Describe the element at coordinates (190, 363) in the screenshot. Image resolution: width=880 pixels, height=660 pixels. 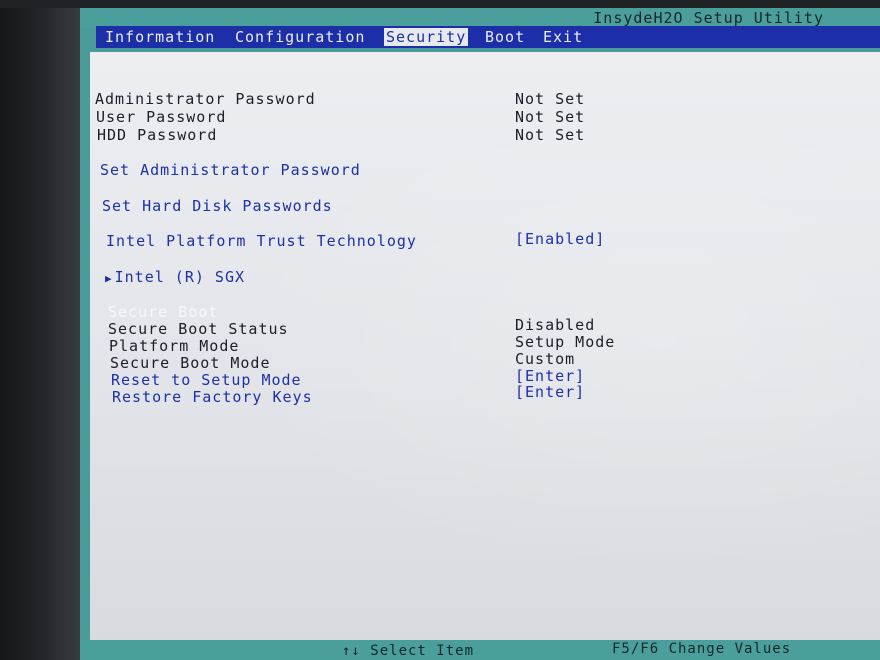
I see `secure-boot-mode-label: Secure Boot Mode` at that location.